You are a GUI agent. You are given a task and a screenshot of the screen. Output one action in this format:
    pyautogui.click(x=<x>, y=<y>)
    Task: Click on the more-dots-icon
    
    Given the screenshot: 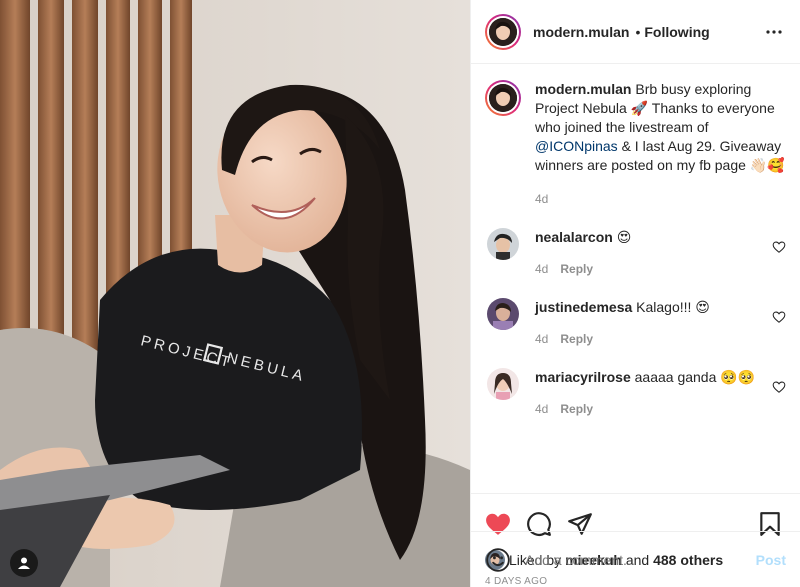 What is the action you would take?
    pyautogui.click(x=774, y=32)
    